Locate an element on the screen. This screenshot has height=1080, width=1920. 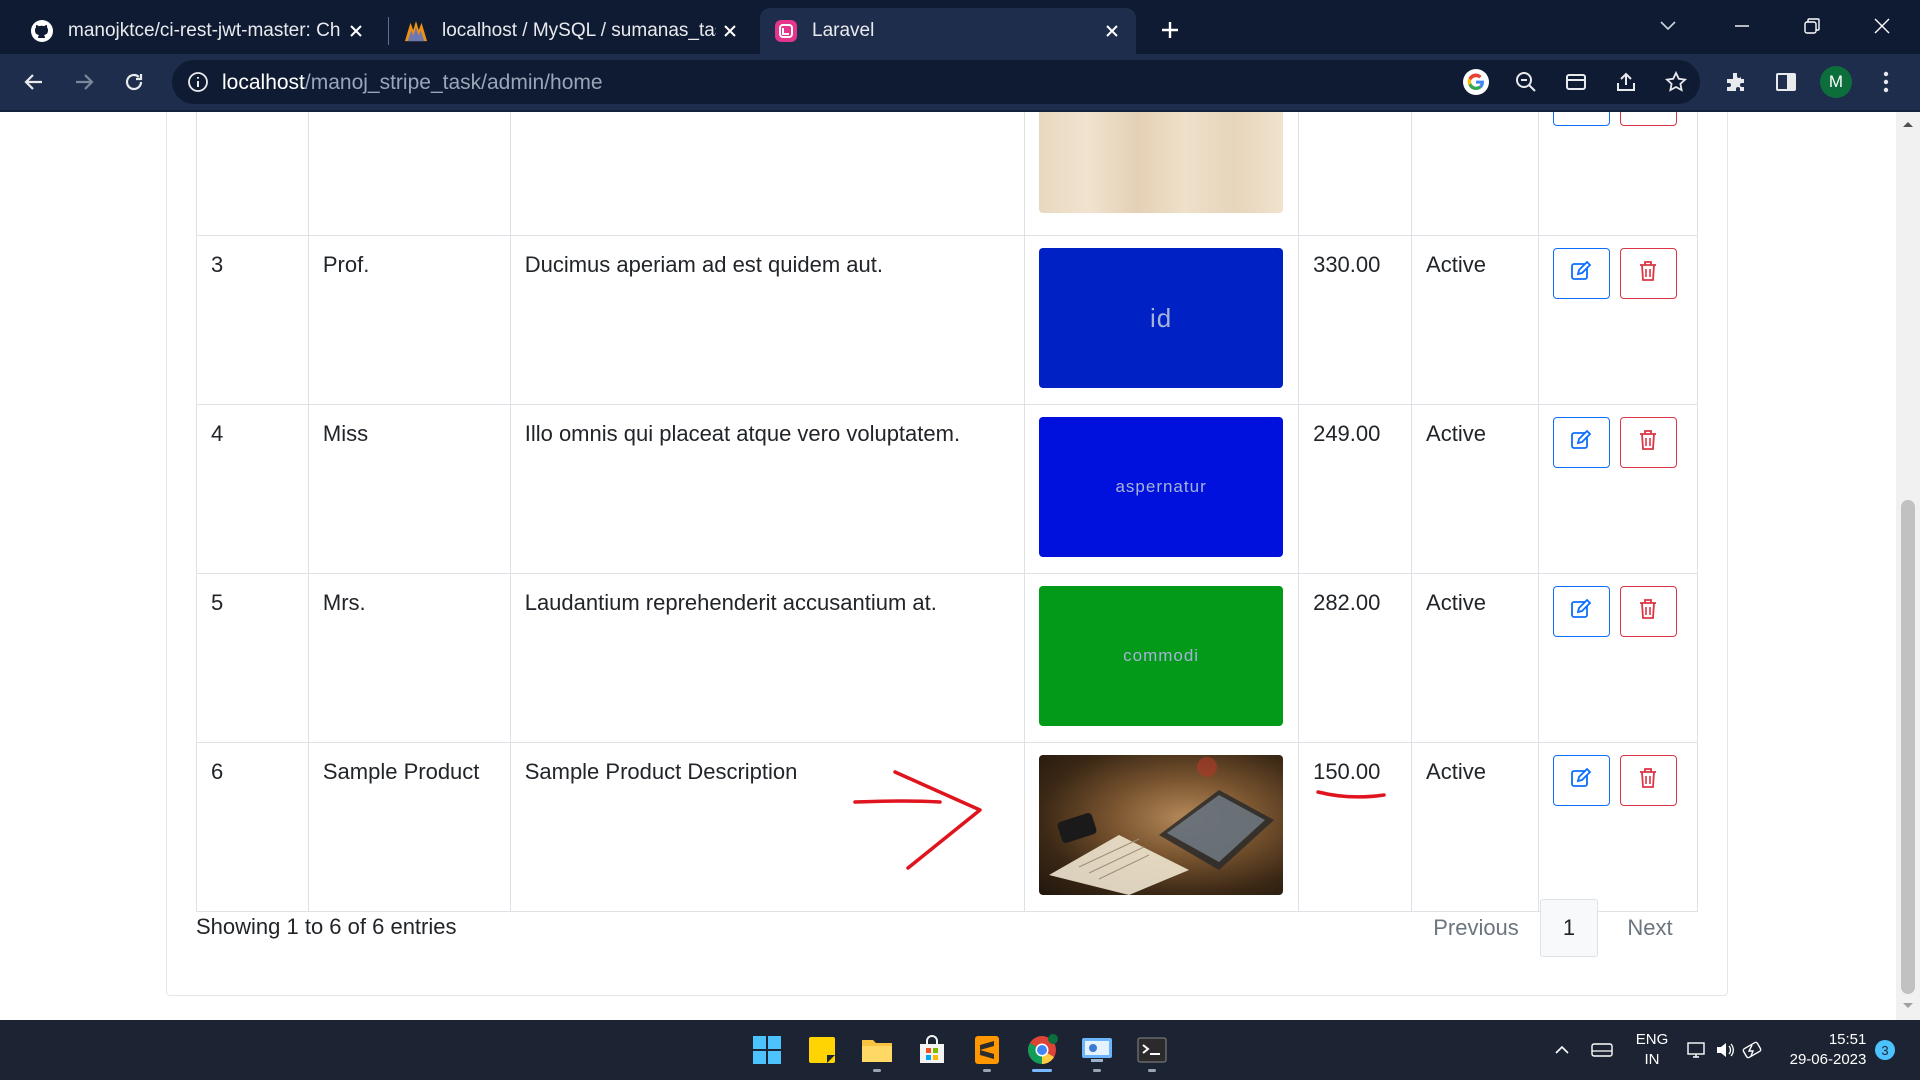
file-explorer-icon is located at coordinates (877, 1050).